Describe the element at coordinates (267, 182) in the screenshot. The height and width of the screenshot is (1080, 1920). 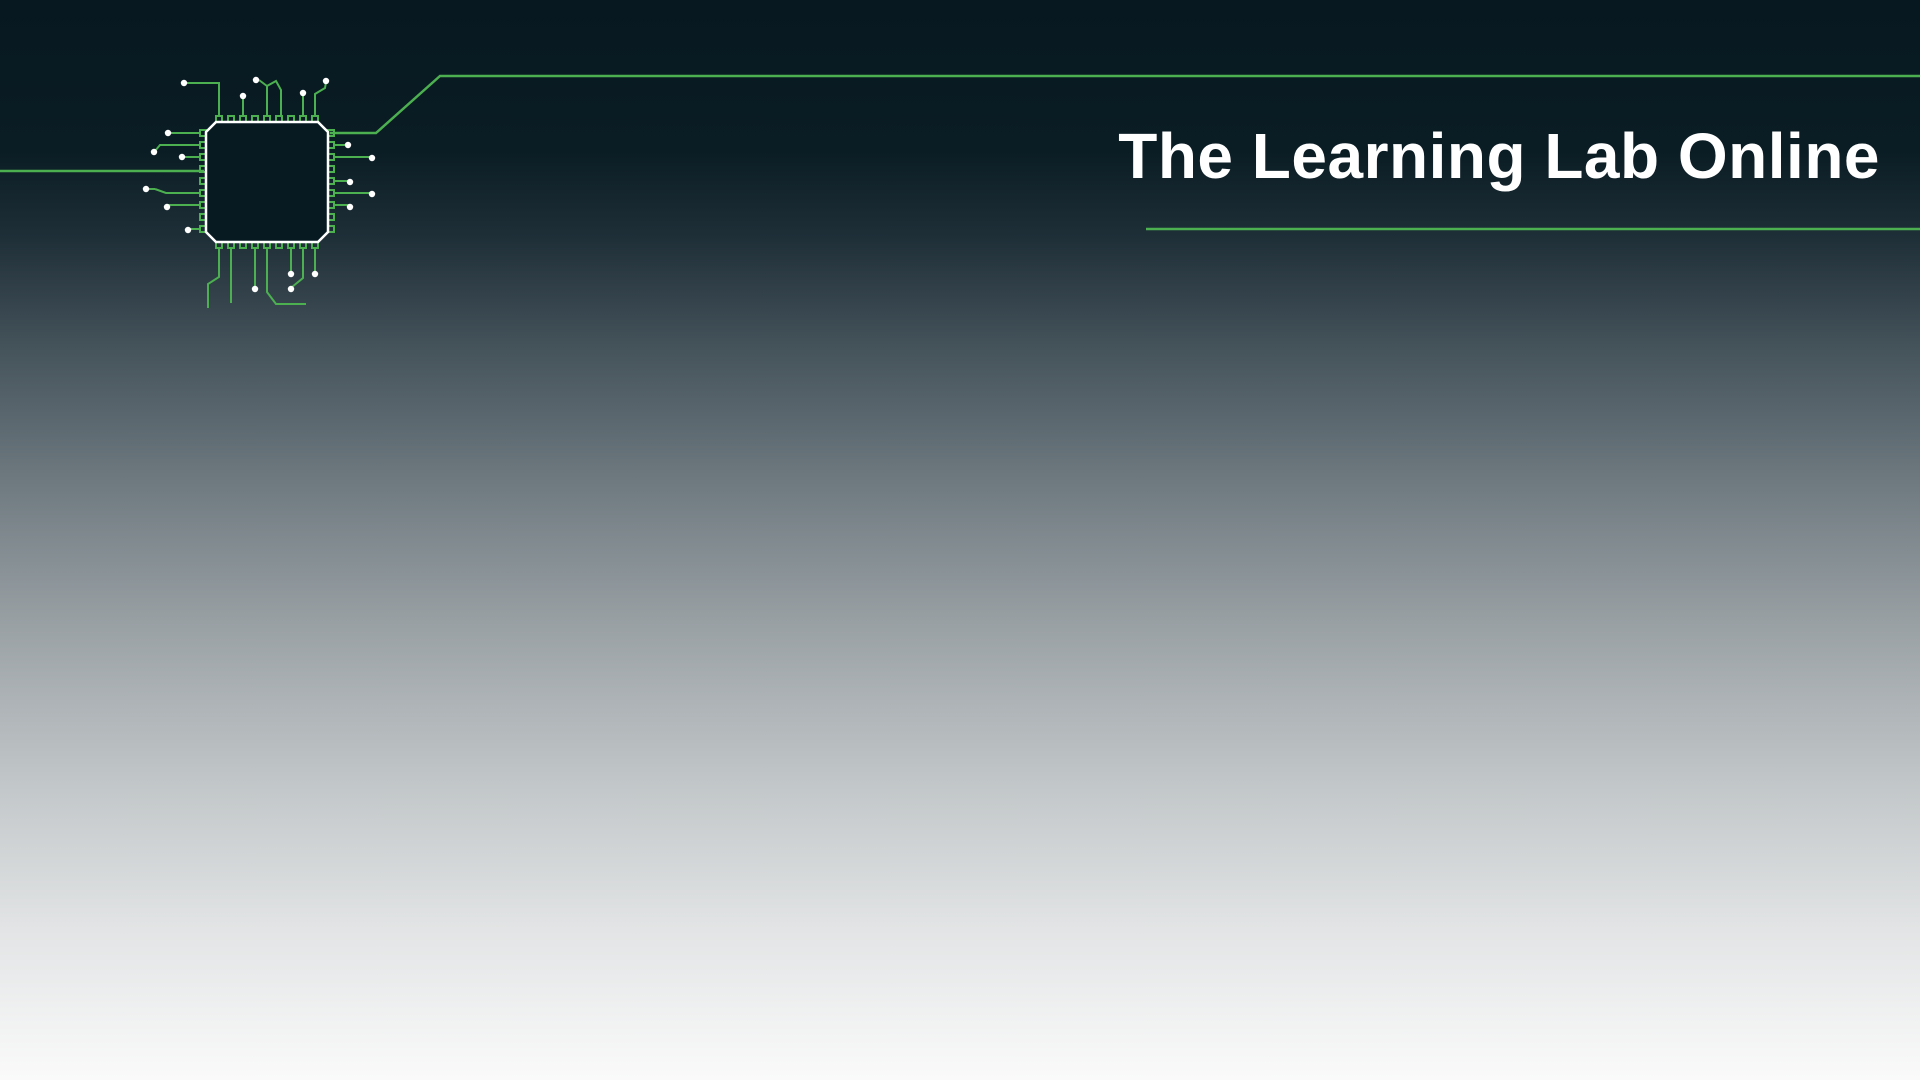
I see `chip-body` at that location.